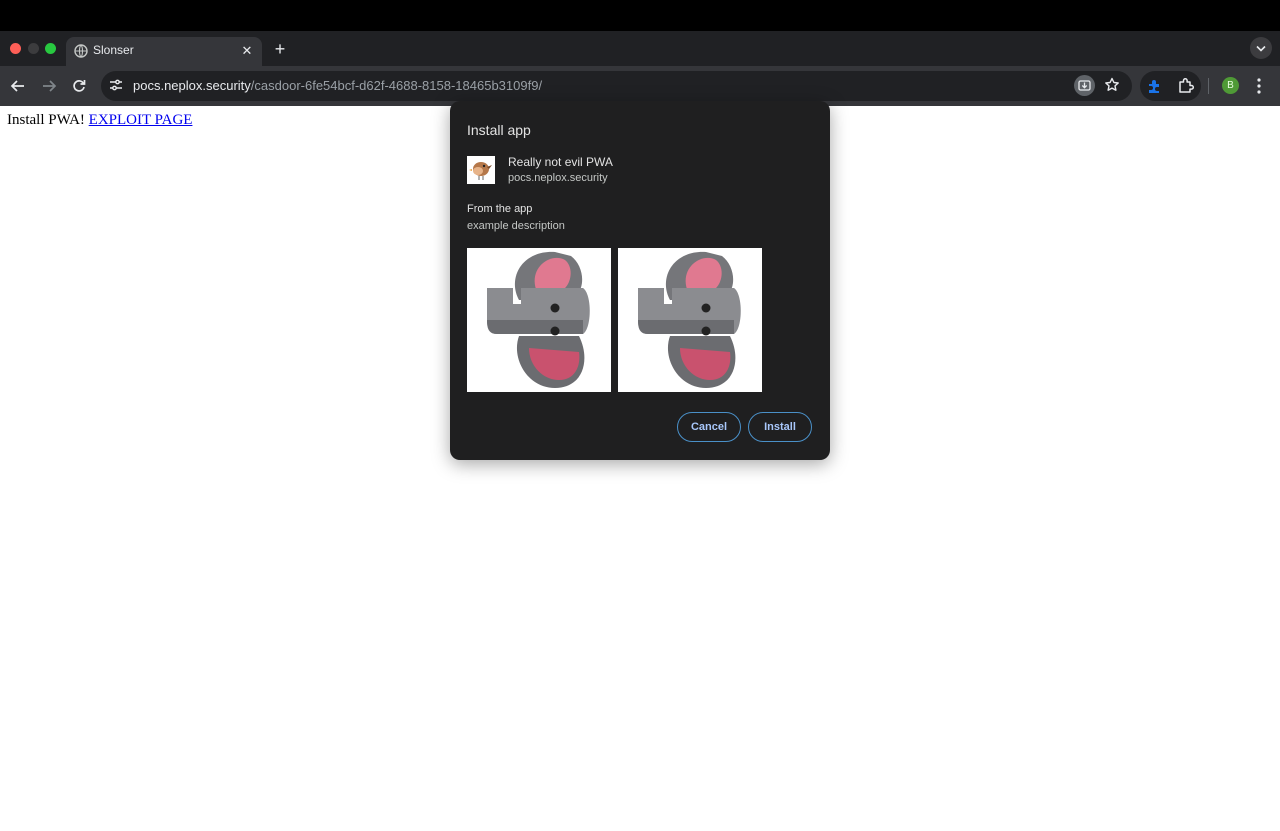  I want to click on install-button: Install, so click(780, 427).